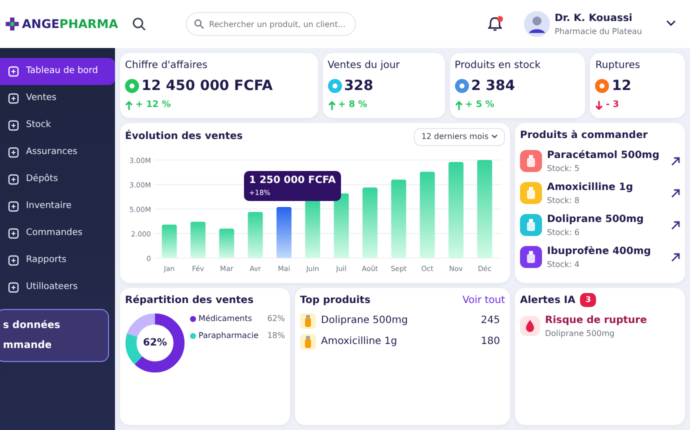 Image resolution: width=690 pixels, height=430 pixels. What do you see at coordinates (153, 105) in the screenshot?
I see `kpi-change: + 12 %` at bounding box center [153, 105].